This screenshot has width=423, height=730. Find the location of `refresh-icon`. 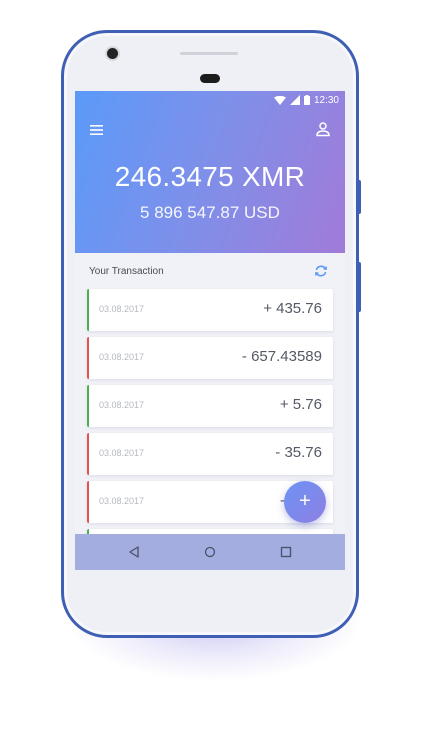

refresh-icon is located at coordinates (321, 271).